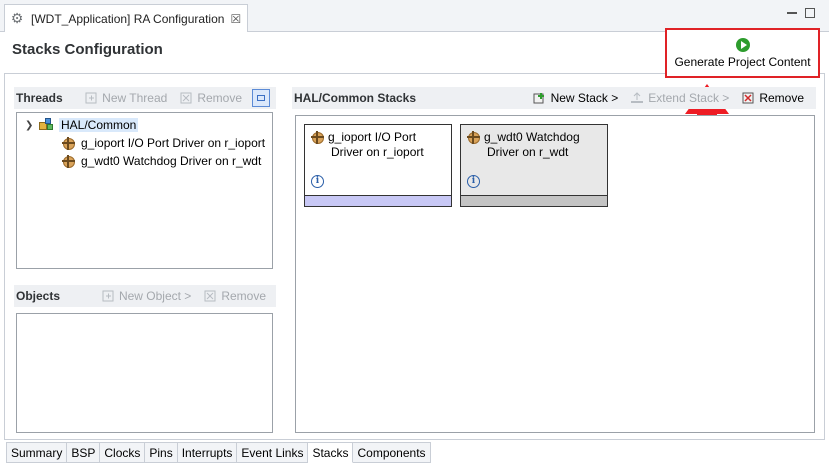  Describe the element at coordinates (144, 373) in the screenshot. I see `objects-panel` at that location.